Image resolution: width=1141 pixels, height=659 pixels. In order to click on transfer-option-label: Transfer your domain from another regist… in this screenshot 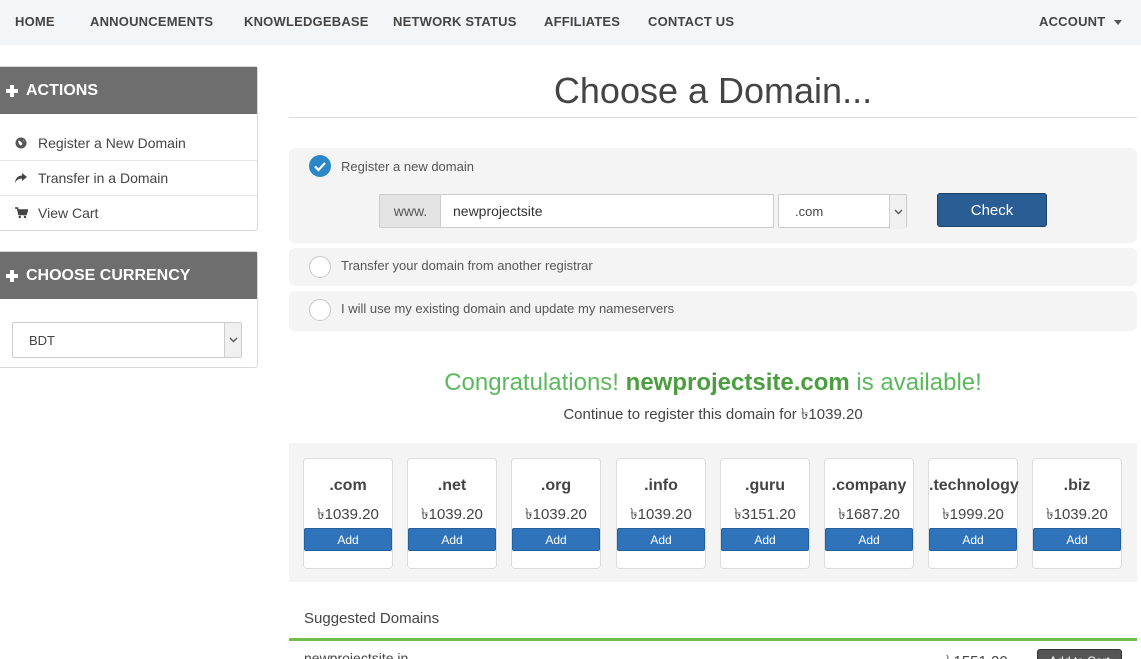, I will do `click(467, 265)`.